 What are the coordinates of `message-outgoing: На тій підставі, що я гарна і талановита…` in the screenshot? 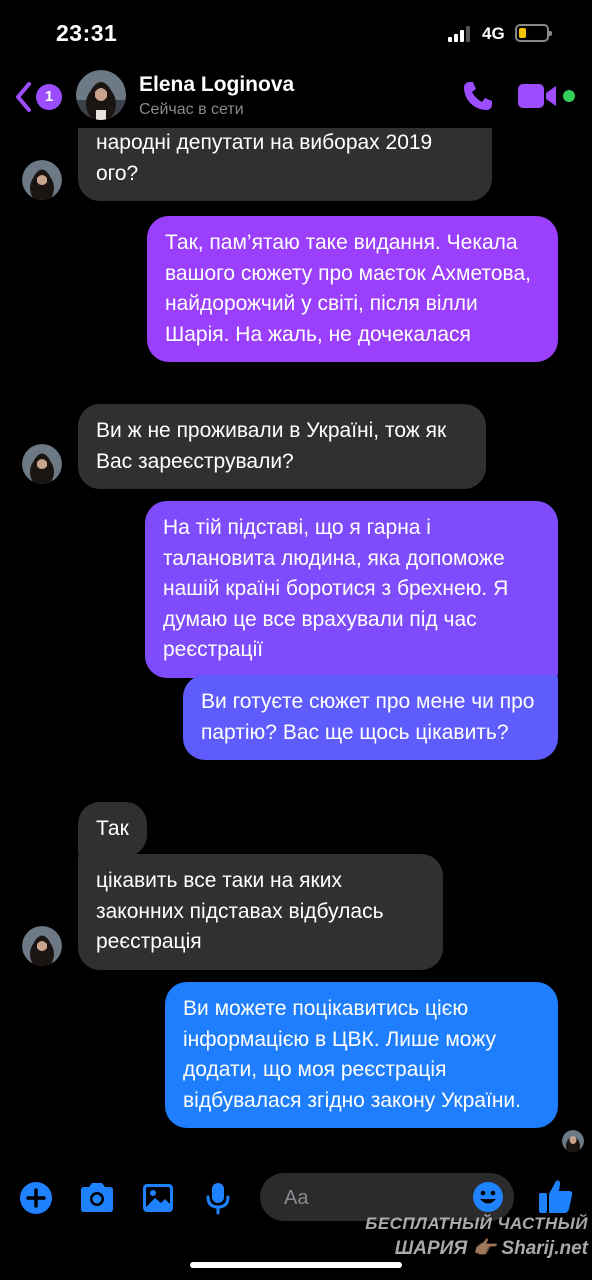 It's located at (351, 589).